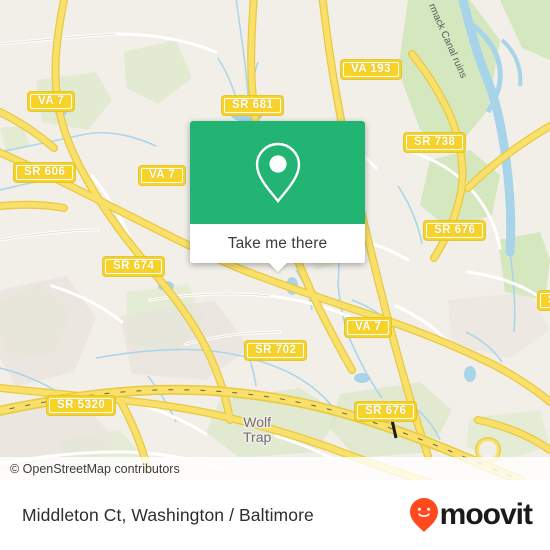  I want to click on road-shield-label: SR 738, so click(435, 141).